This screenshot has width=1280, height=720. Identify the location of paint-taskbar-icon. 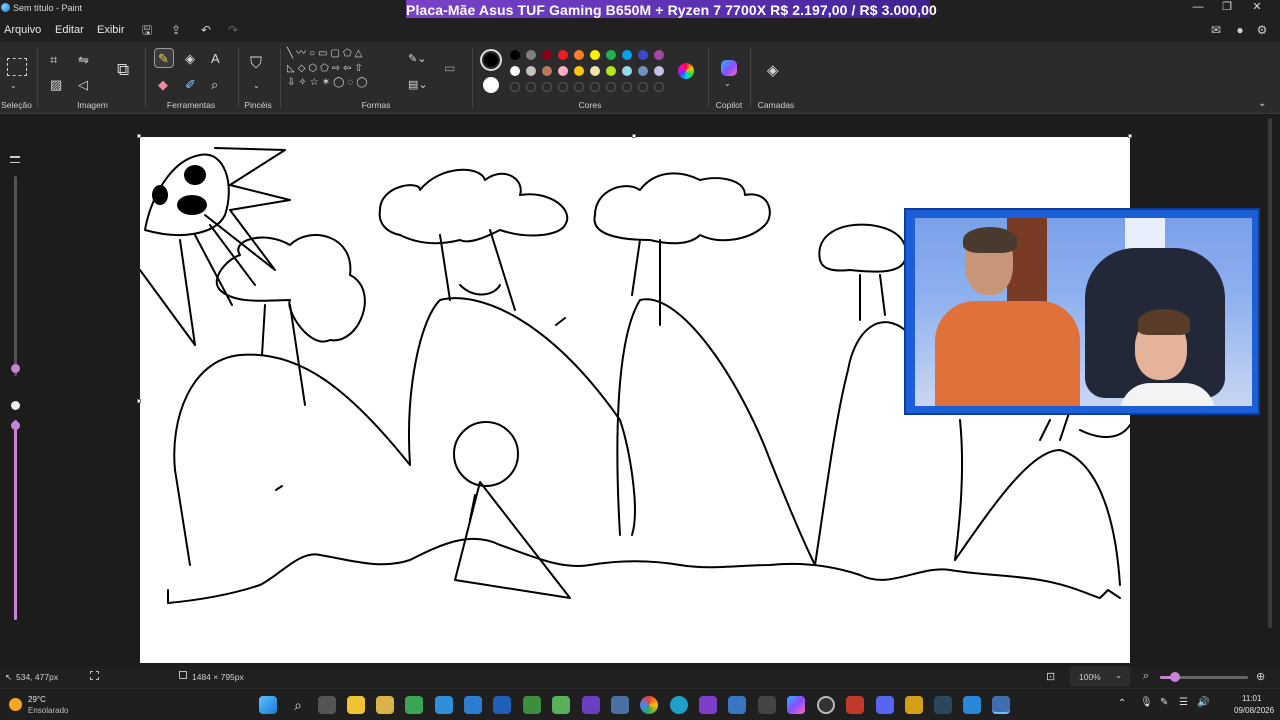
(1001, 705).